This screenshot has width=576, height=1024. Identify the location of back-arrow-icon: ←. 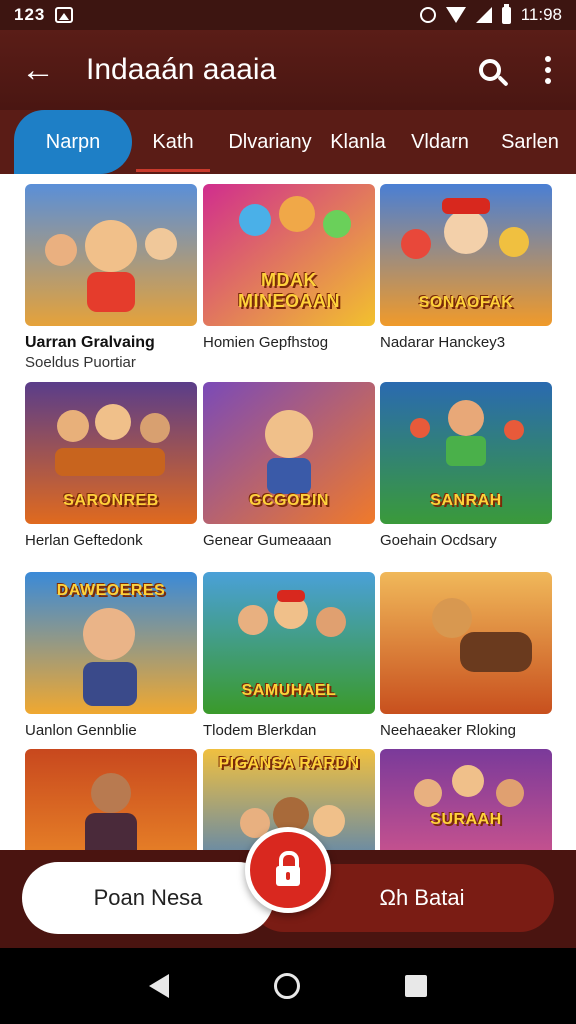
(38, 69).